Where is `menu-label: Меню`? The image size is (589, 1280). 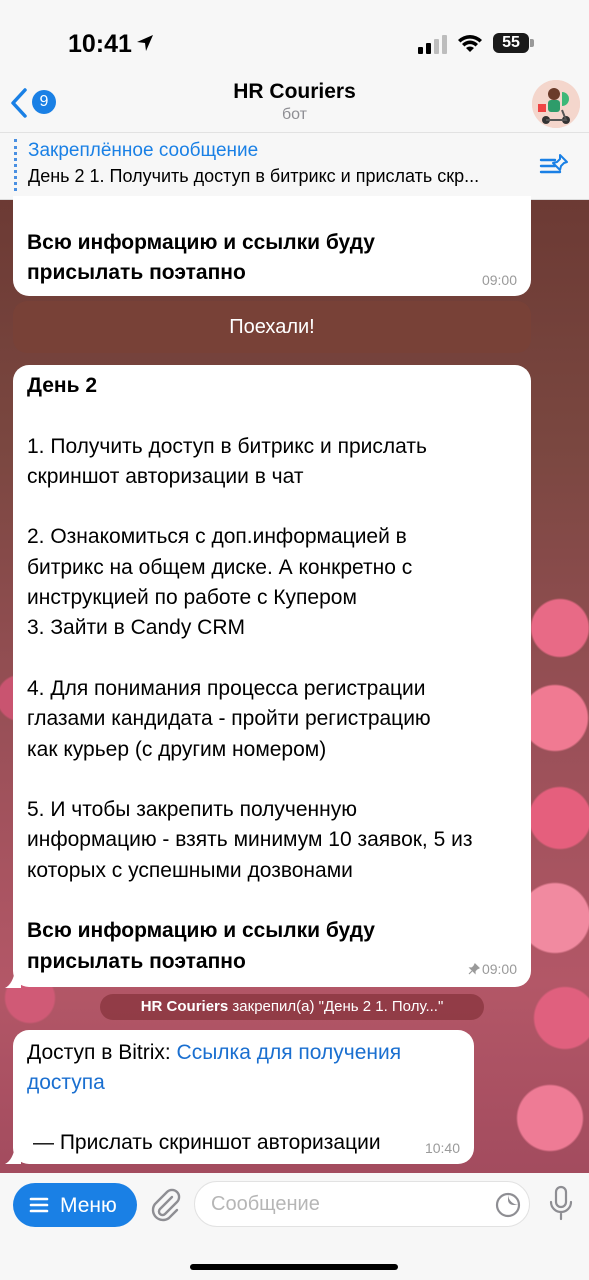
menu-label: Меню is located at coordinates (88, 1205).